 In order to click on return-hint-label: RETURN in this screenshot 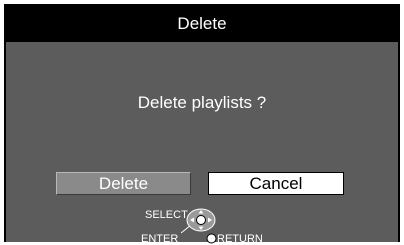, I will do `click(240, 239)`.